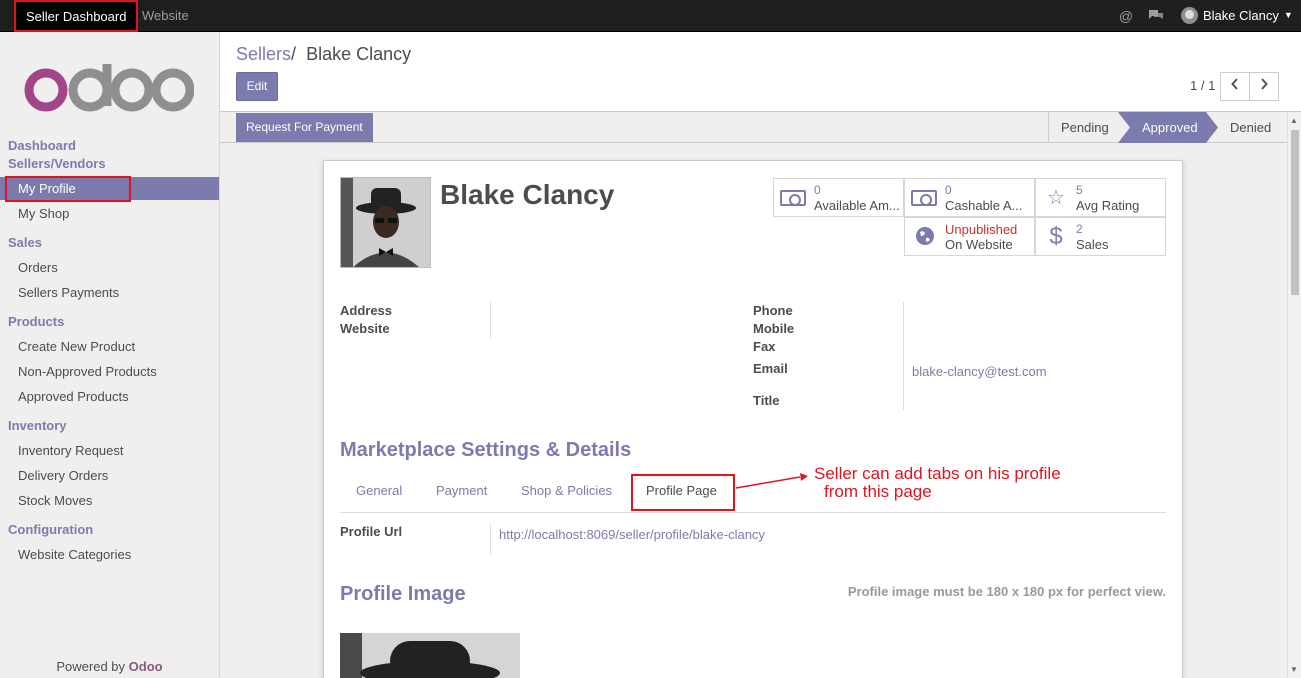 Image resolution: width=1301 pixels, height=678 pixels. What do you see at coordinates (1294, 669) in the screenshot?
I see `scroll-down-icon: ▼` at bounding box center [1294, 669].